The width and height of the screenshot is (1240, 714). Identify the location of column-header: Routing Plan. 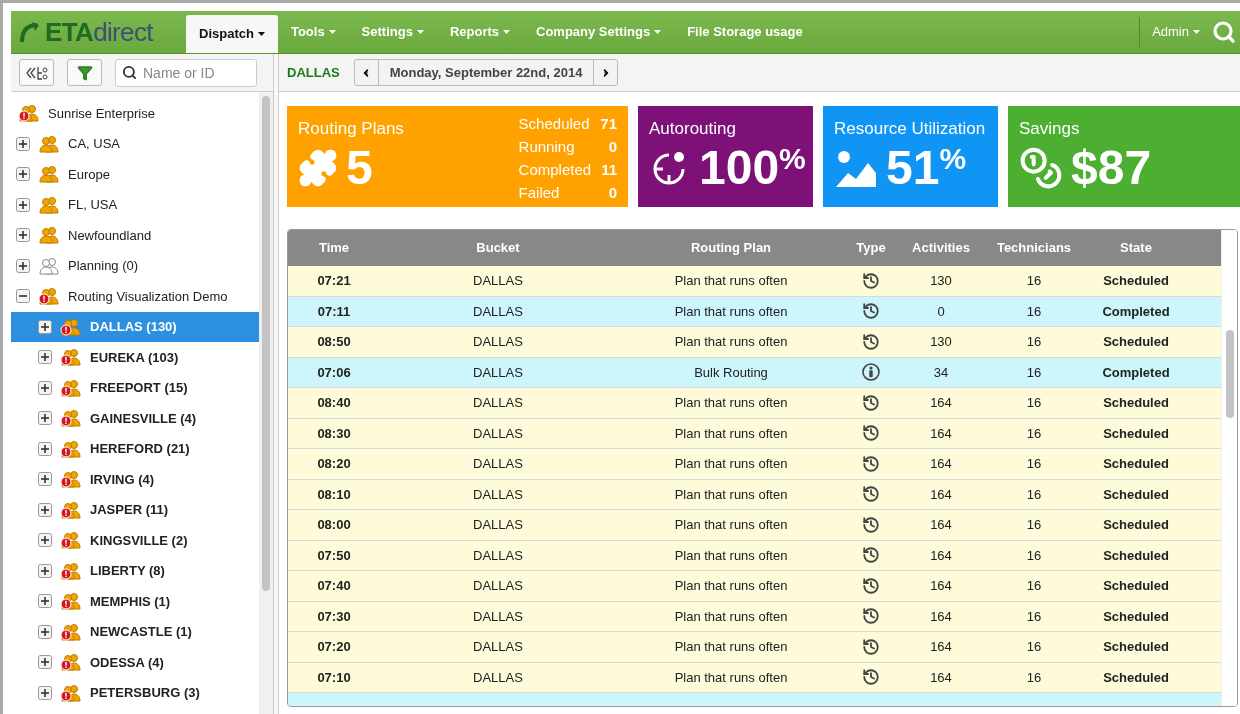
(731, 248).